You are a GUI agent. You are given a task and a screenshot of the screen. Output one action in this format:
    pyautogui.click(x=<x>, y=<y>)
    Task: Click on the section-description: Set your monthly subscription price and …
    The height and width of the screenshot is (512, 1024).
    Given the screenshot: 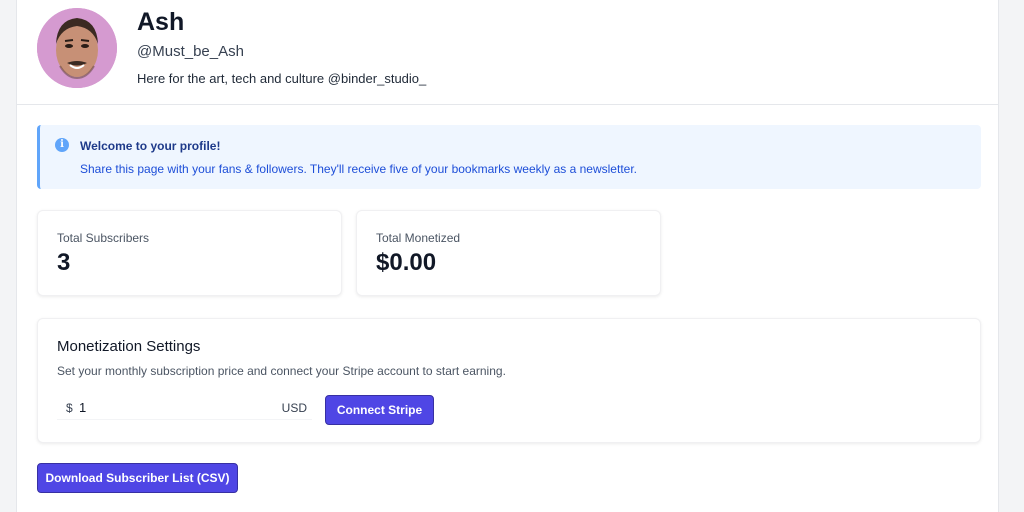 What is the action you would take?
    pyautogui.click(x=281, y=371)
    